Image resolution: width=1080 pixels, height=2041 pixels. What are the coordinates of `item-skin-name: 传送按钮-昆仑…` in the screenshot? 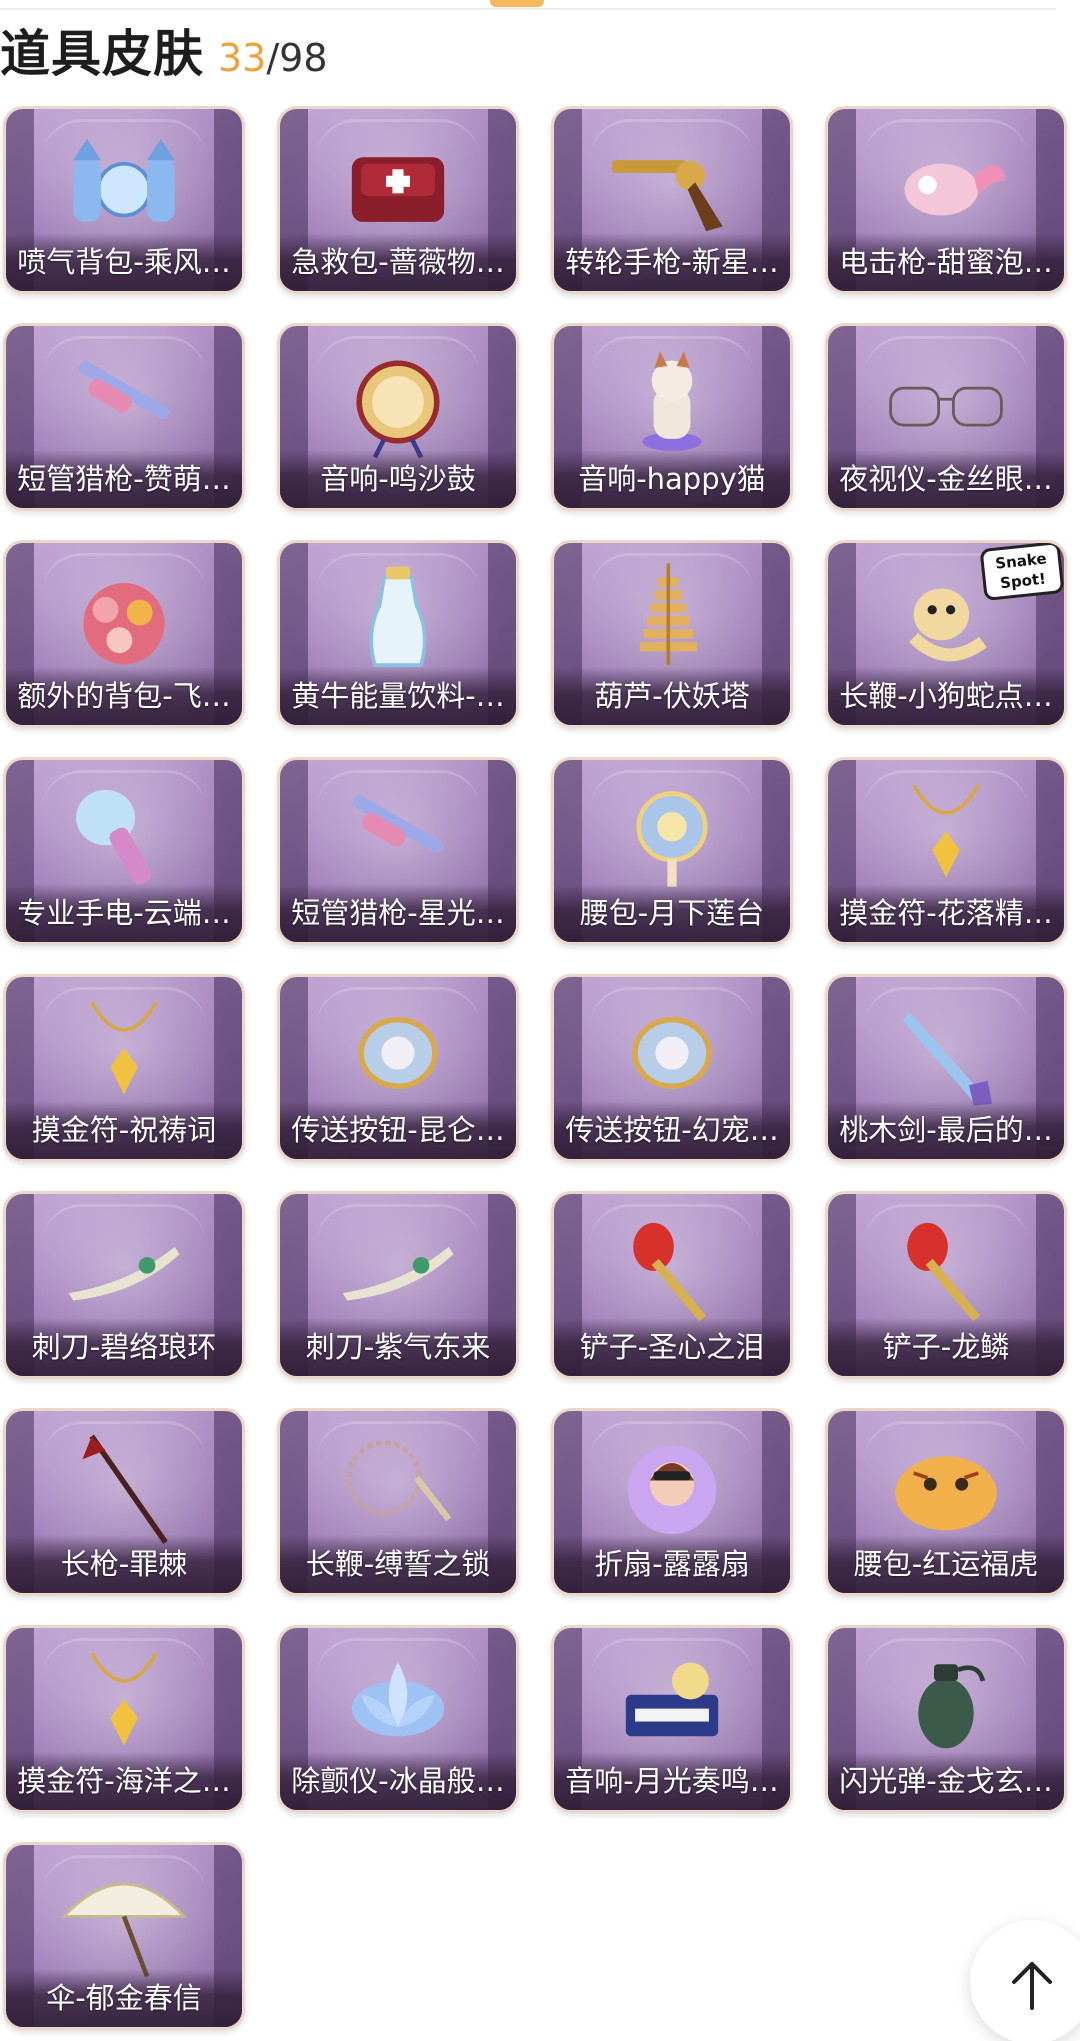 It's located at (398, 1130).